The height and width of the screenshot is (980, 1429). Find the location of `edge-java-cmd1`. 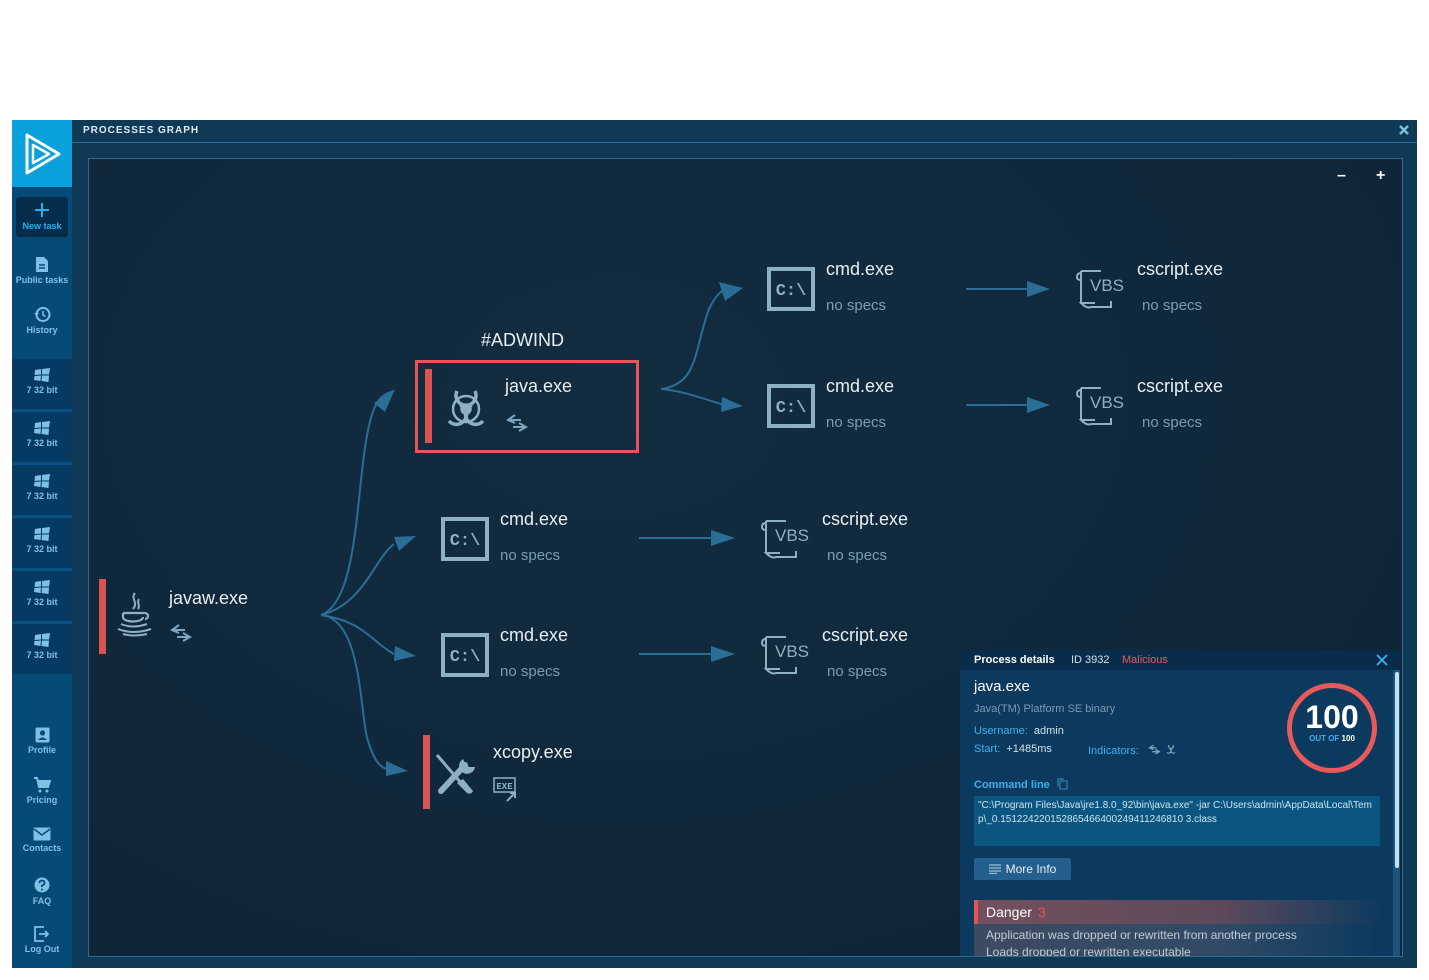

edge-java-cmd1 is located at coordinates (692, 339).